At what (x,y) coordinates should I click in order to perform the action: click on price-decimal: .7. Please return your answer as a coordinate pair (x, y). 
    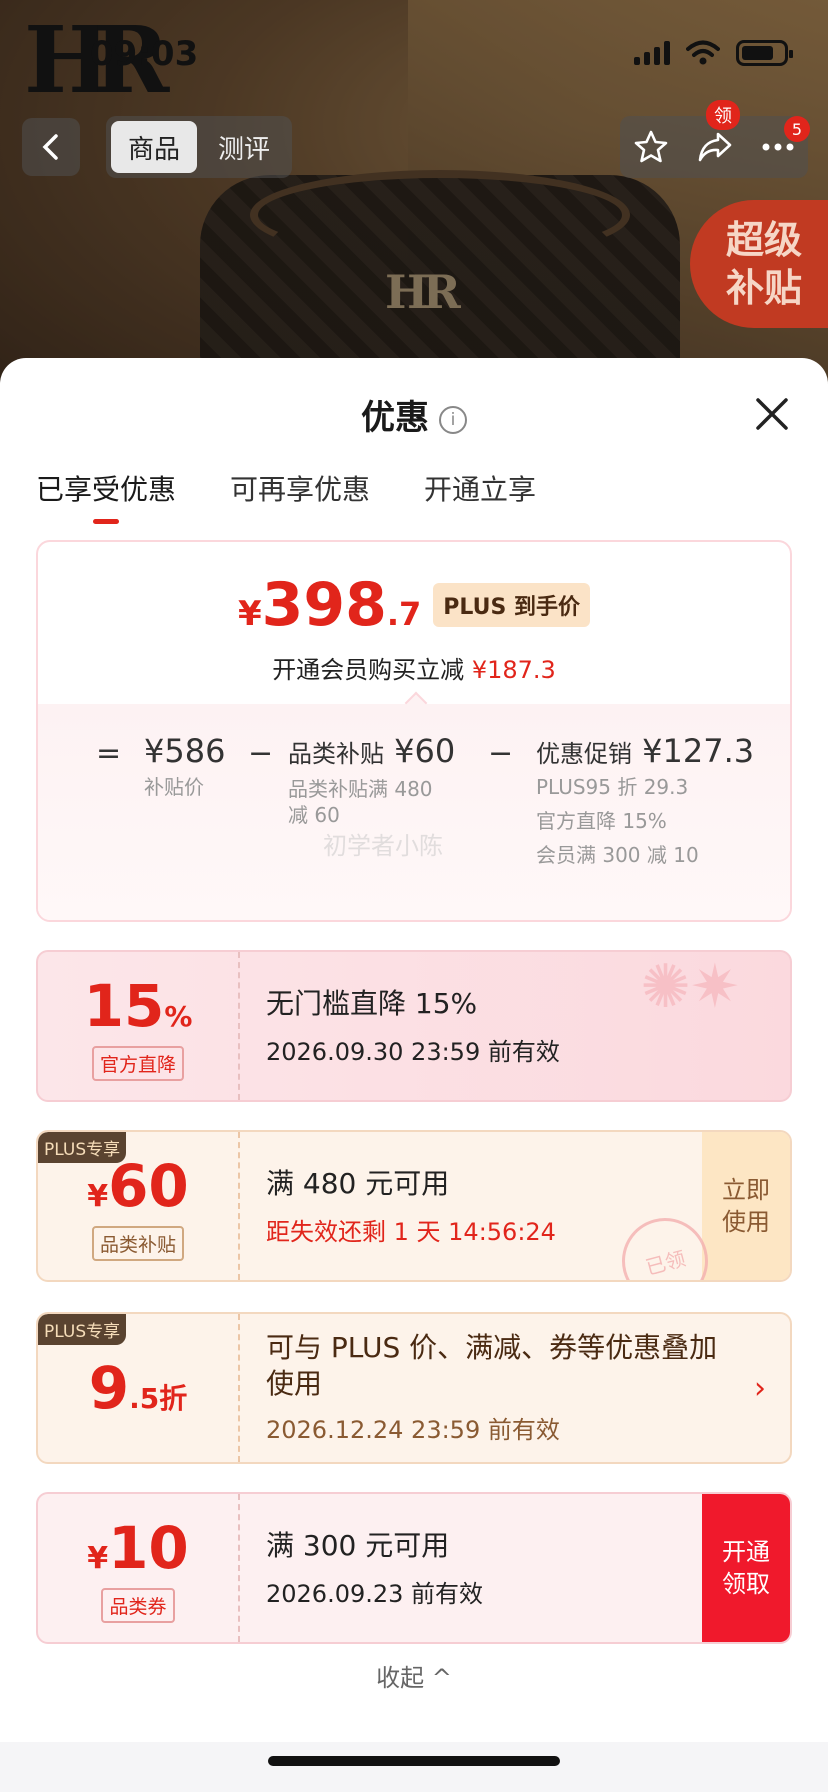
    Looking at the image, I should click on (404, 614).